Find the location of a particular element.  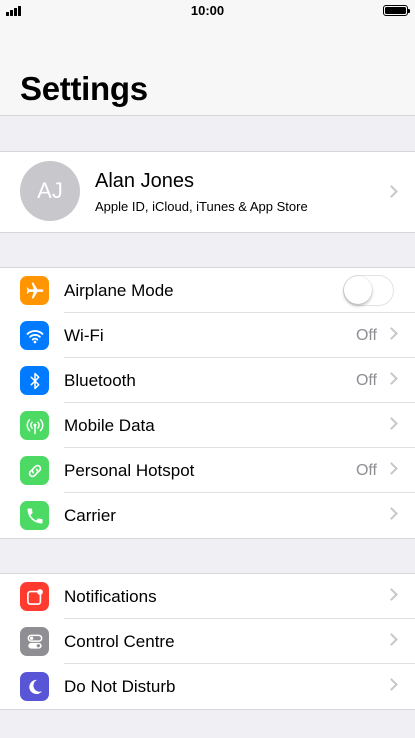

mobile-data-label: Mobile Data is located at coordinates (109, 425).